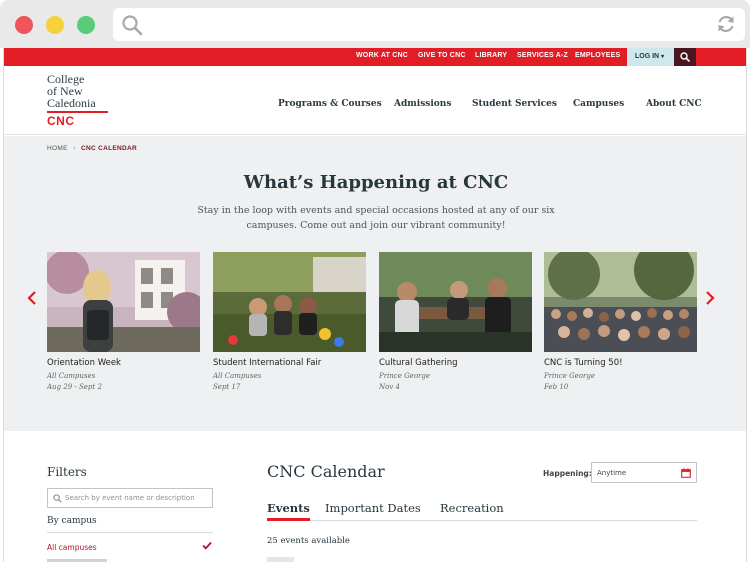  What do you see at coordinates (82, 91) in the screenshot?
I see `logo: College of New Caledonia` at bounding box center [82, 91].